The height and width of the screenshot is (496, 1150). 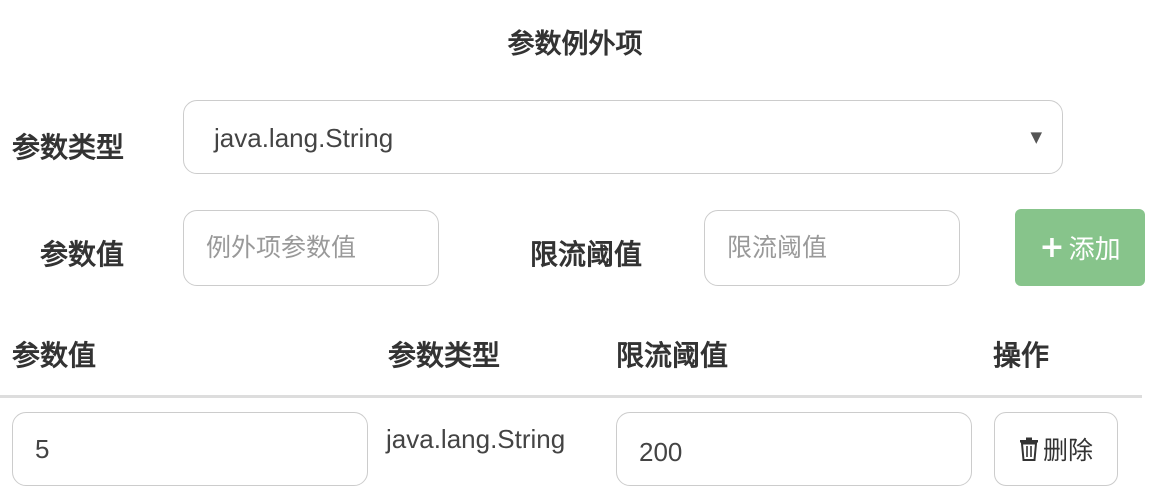 What do you see at coordinates (68, 147) in the screenshot?
I see `param-type-label: 参数类型` at bounding box center [68, 147].